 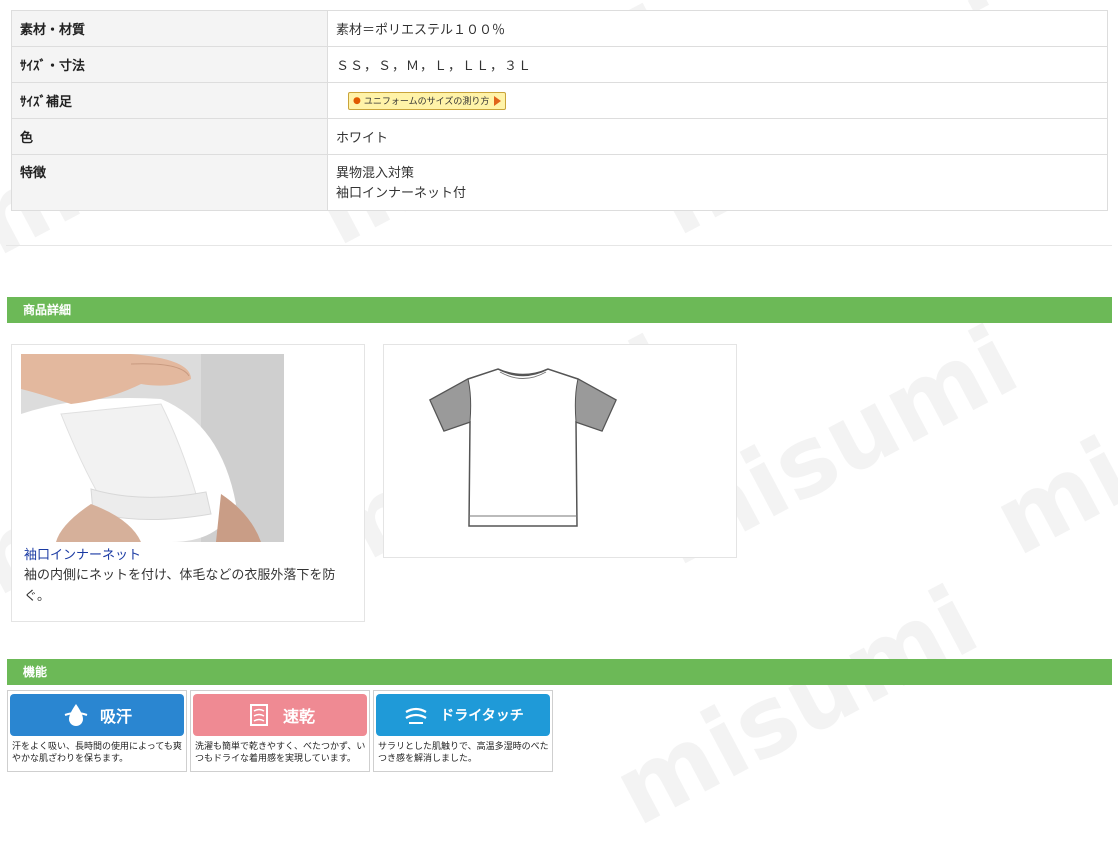 I want to click on spec-value: 異物混入対策 袖口インナーネット付, so click(x=717, y=182).